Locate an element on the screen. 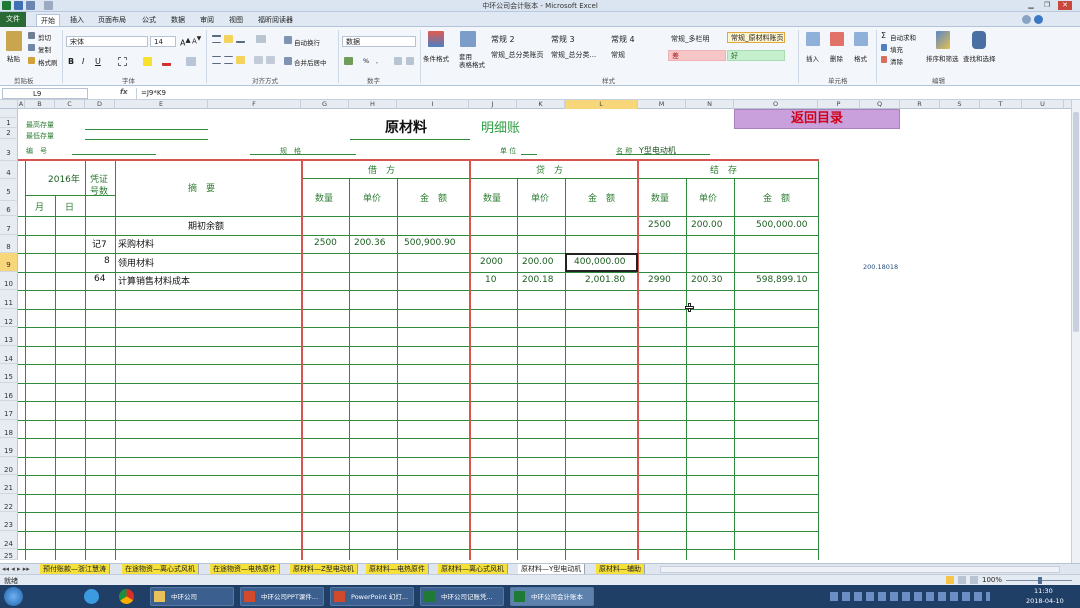 The width and height of the screenshot is (1080, 608). select-all-corner is located at coordinates (9, 104).